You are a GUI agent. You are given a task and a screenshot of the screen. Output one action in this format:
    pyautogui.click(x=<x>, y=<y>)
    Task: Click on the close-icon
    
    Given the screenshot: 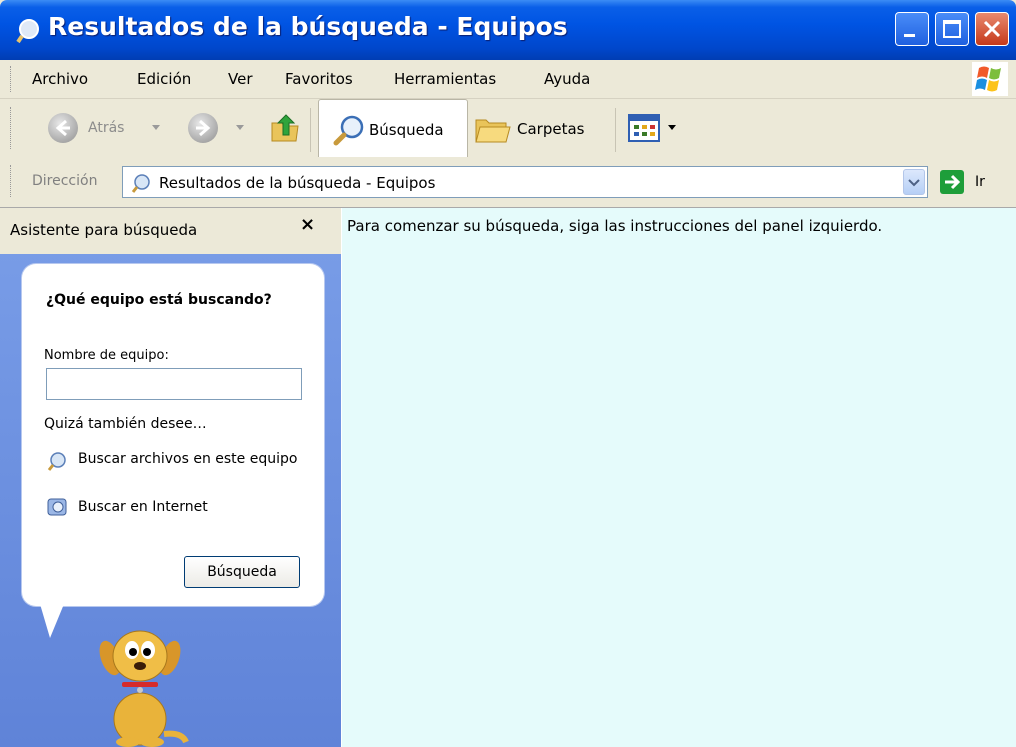 What is the action you would take?
    pyautogui.click(x=992, y=29)
    